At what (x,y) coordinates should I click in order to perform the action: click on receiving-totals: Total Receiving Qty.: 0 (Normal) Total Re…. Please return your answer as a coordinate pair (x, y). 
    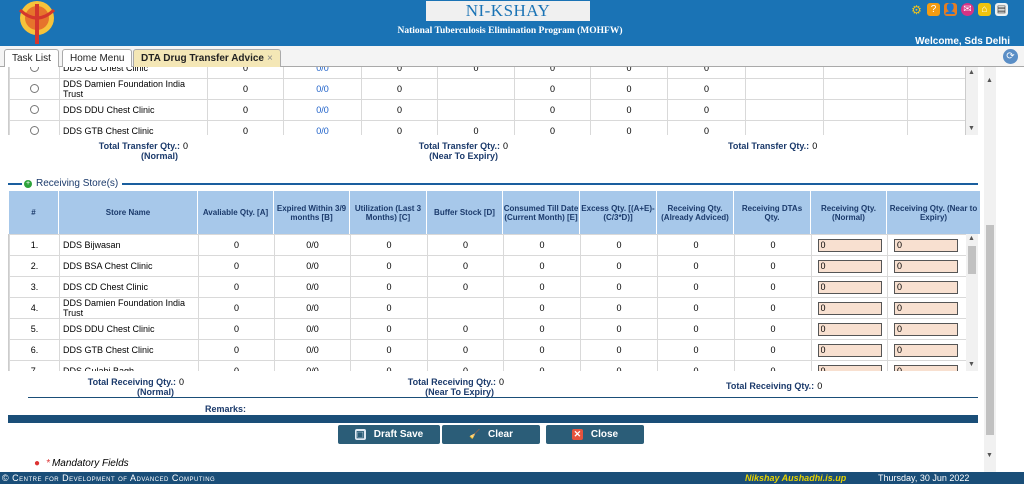
    Looking at the image, I should click on (493, 388).